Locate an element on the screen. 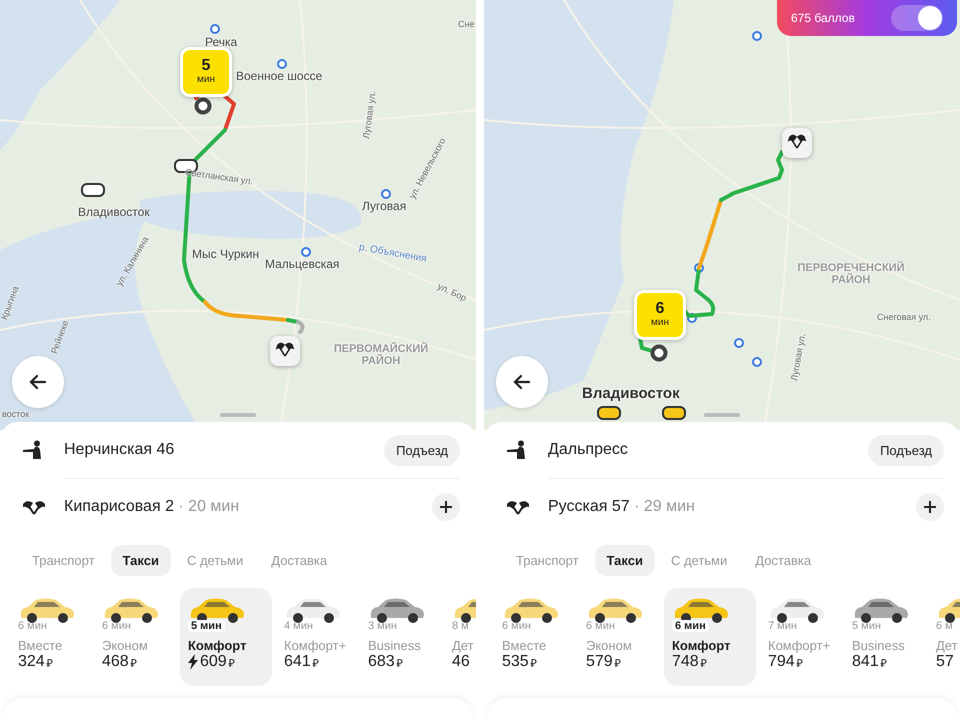 The width and height of the screenshot is (960, 720). tariff-card: 6 мин Эконом 468₽ is located at coordinates (135, 637).